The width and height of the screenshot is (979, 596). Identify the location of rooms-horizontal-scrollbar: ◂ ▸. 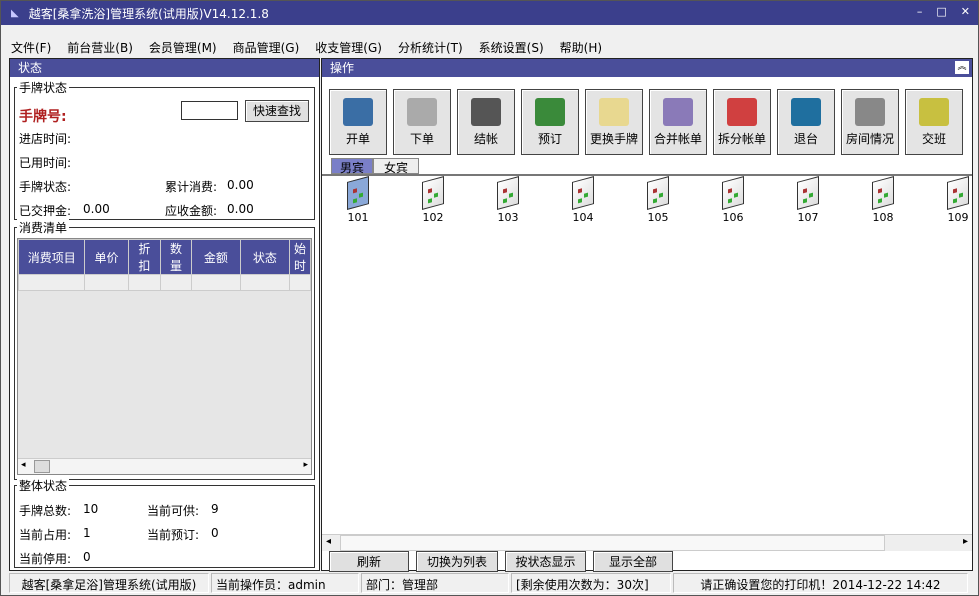
(647, 542).